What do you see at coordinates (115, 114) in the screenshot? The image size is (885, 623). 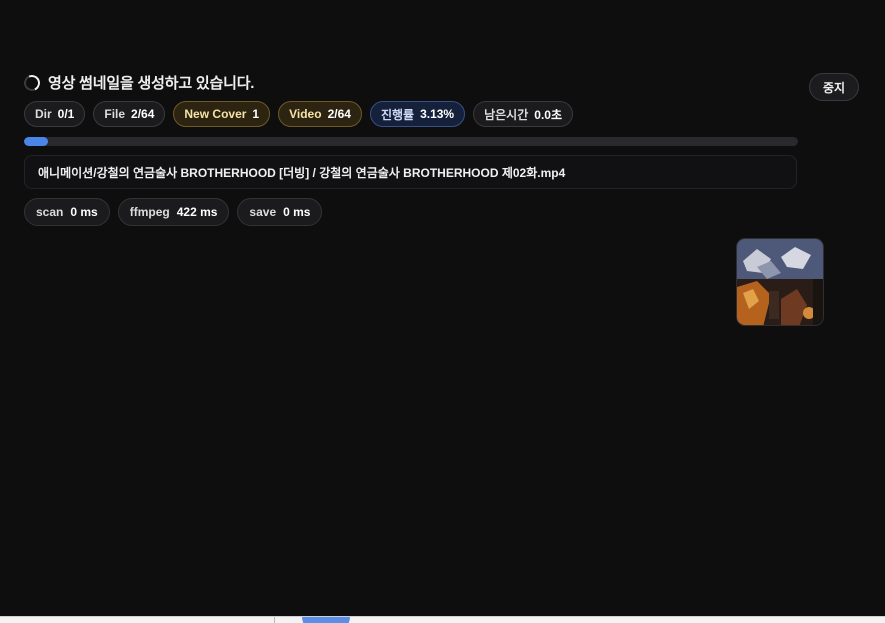 I see `file-label: File` at bounding box center [115, 114].